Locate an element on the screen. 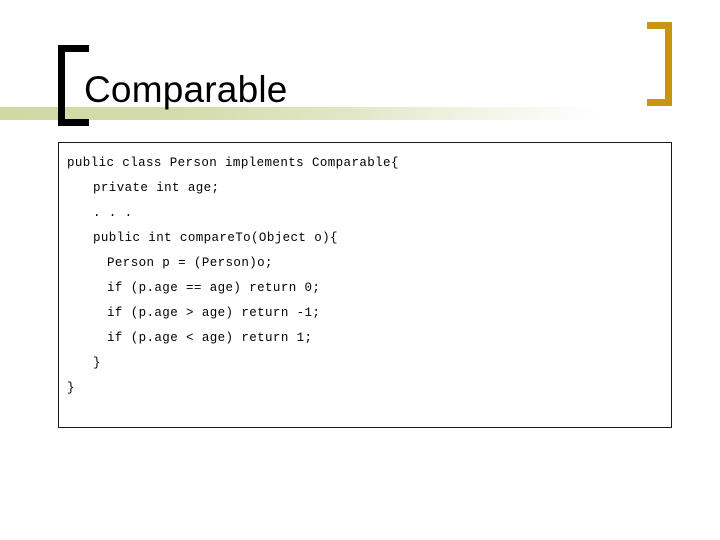 The width and height of the screenshot is (720, 540). code-line: private int age; is located at coordinates (156, 188).